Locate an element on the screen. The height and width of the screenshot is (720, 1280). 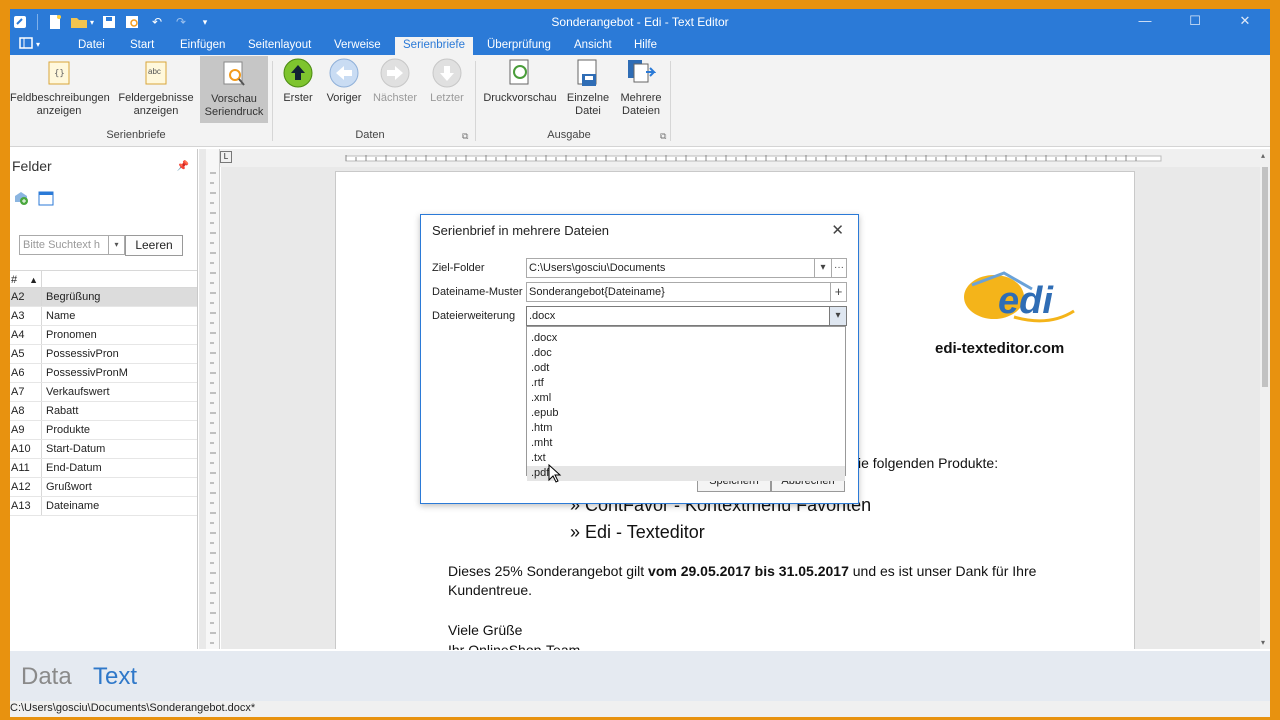
field-id-cell: A7 is located at coordinates (26, 392).